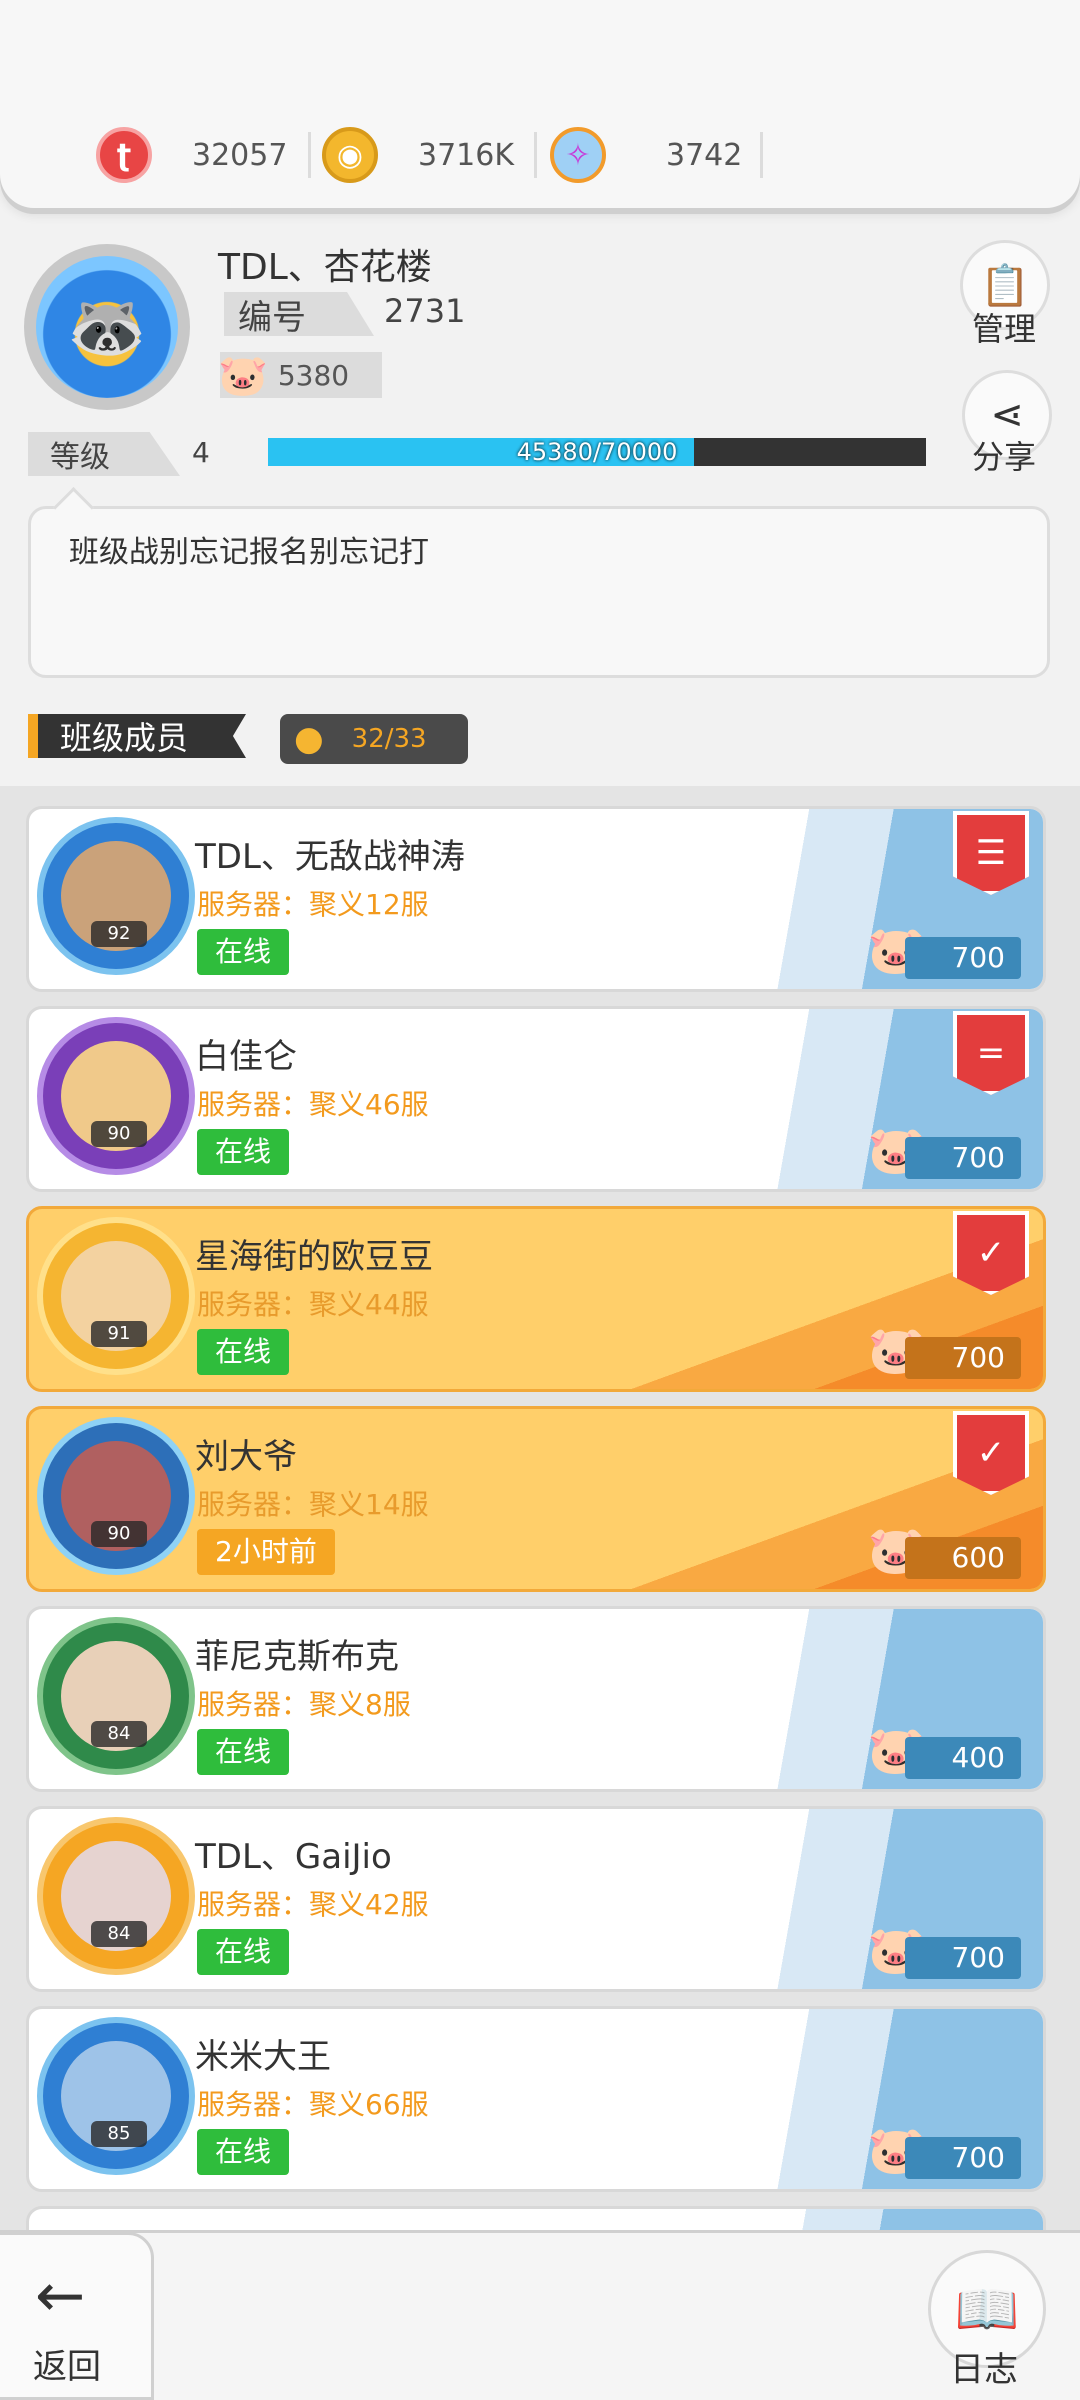 The image size is (1080, 2400). I want to click on member-card: 84 TDL、GaiJio 服务器：聚义42服 在线 🐷 700, so click(536, 1899).